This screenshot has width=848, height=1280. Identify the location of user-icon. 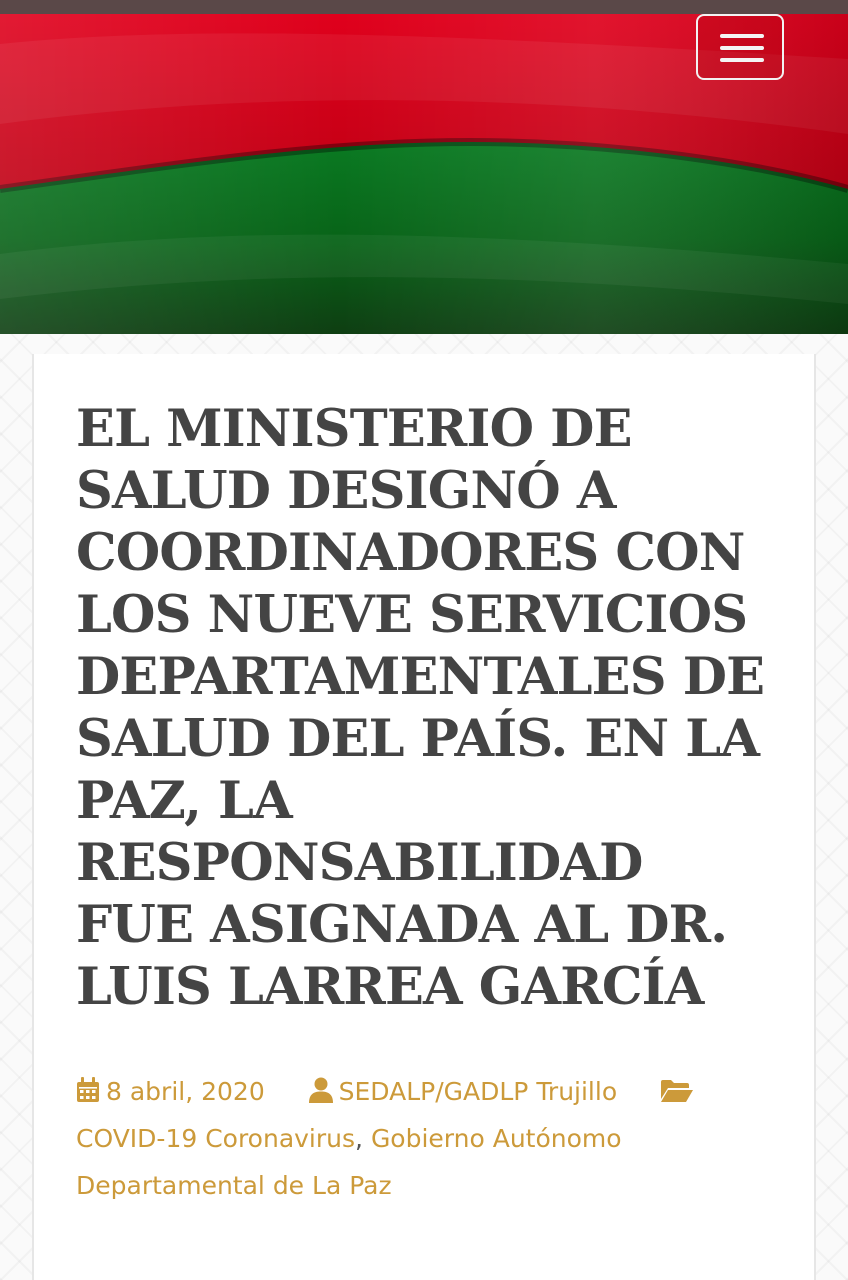
(320, 1090).